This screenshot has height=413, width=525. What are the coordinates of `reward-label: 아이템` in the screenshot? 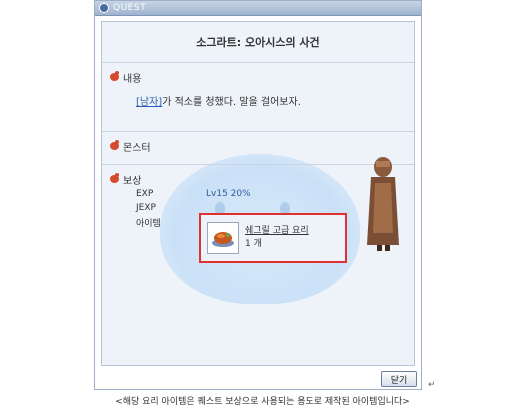 It's located at (148, 223).